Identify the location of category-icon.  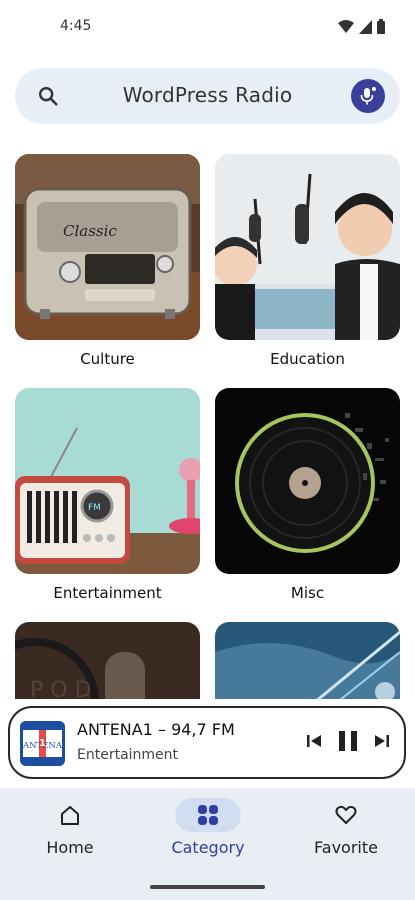
(208, 815).